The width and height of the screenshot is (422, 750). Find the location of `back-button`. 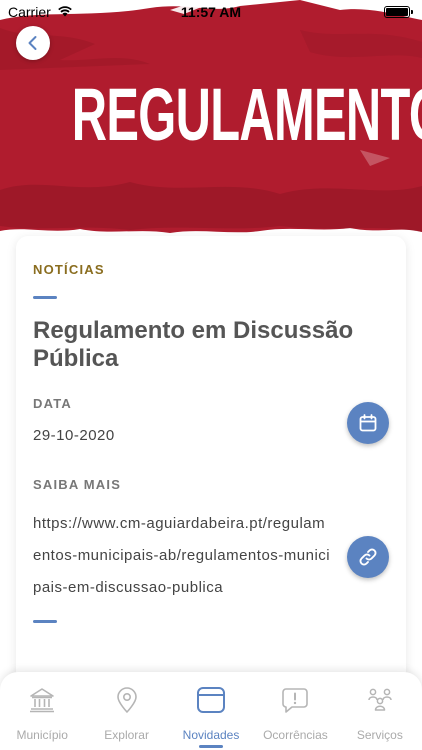

back-button is located at coordinates (33, 43).